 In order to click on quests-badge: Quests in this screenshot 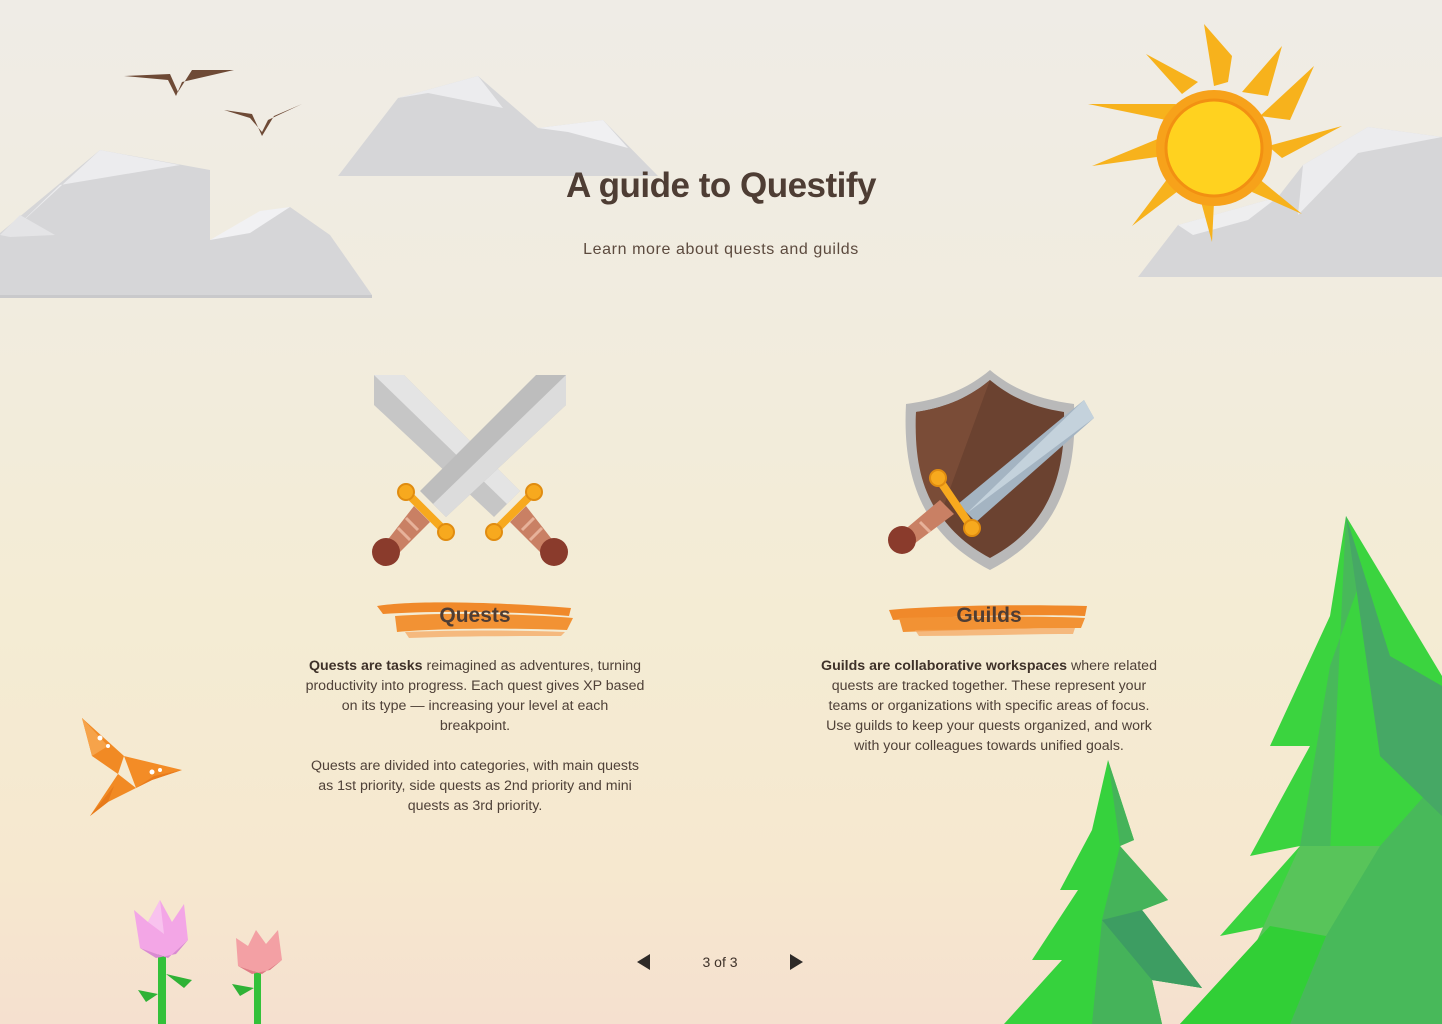, I will do `click(475, 618)`.